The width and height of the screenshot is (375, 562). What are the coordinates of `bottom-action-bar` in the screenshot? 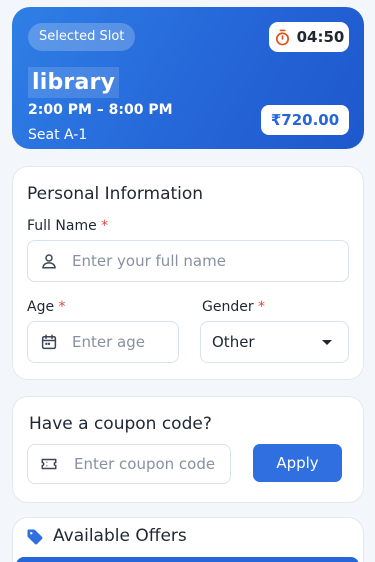 It's located at (187, 559).